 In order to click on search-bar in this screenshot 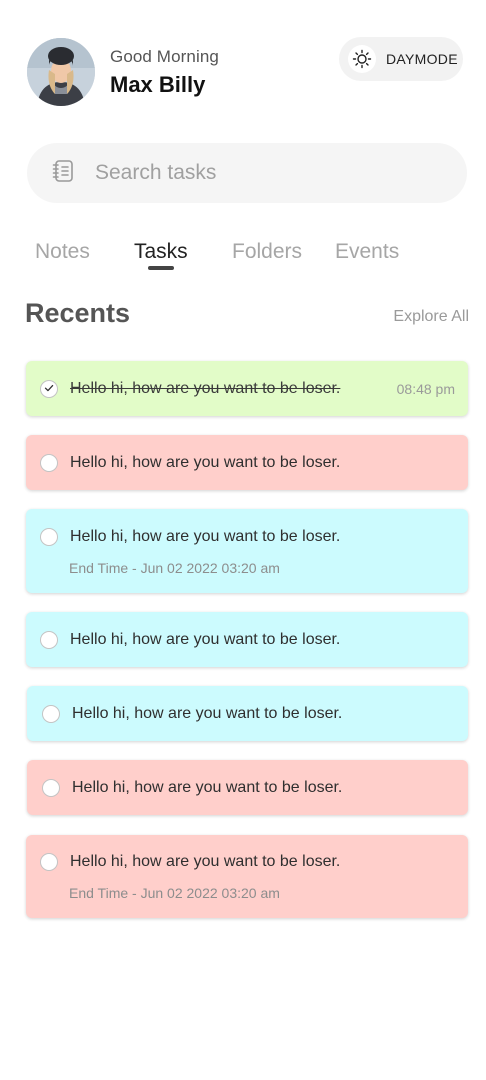, I will do `click(247, 173)`.